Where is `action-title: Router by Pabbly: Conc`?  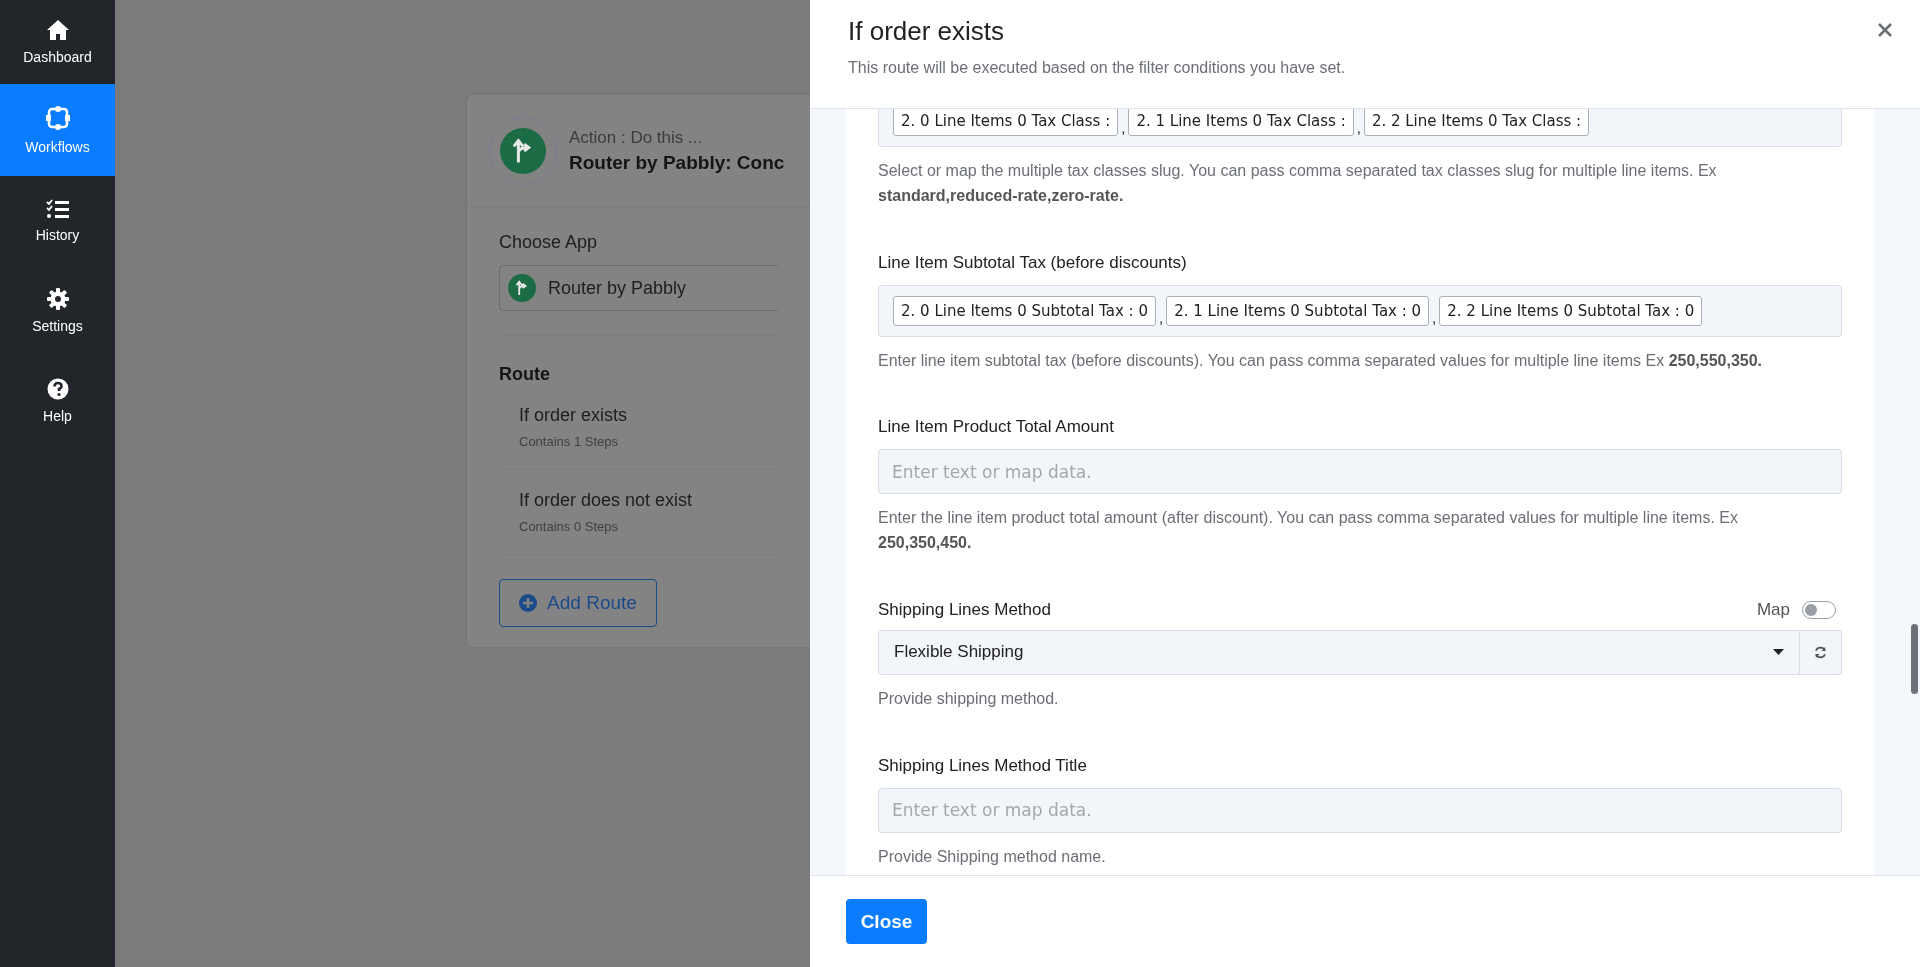 action-title: Router by Pabbly: Conc is located at coordinates (677, 163).